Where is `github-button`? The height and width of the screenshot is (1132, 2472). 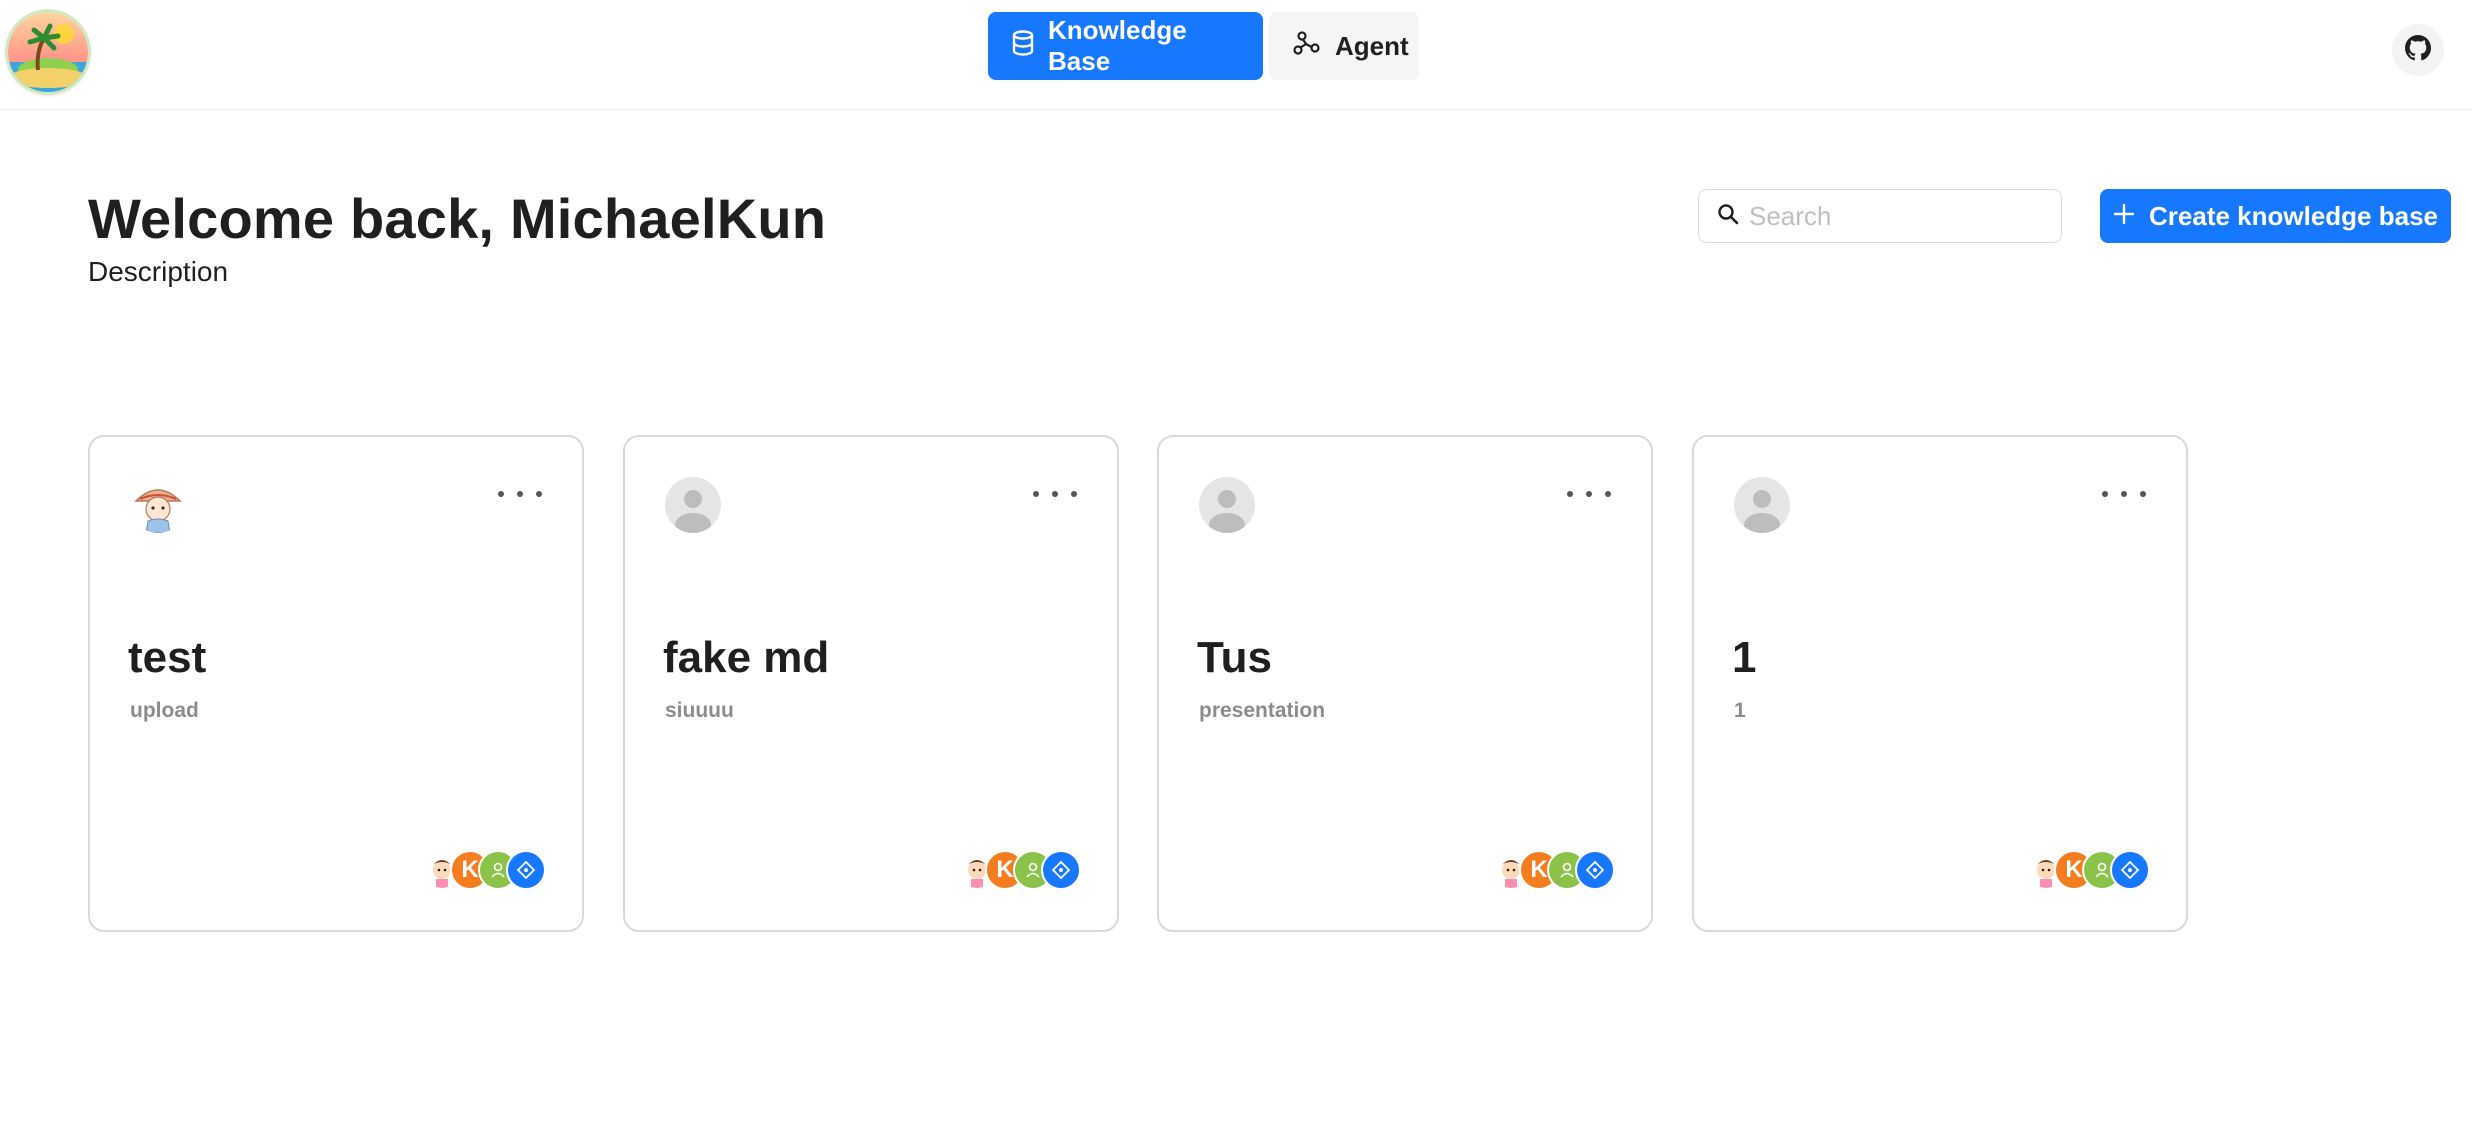 github-button is located at coordinates (2418, 50).